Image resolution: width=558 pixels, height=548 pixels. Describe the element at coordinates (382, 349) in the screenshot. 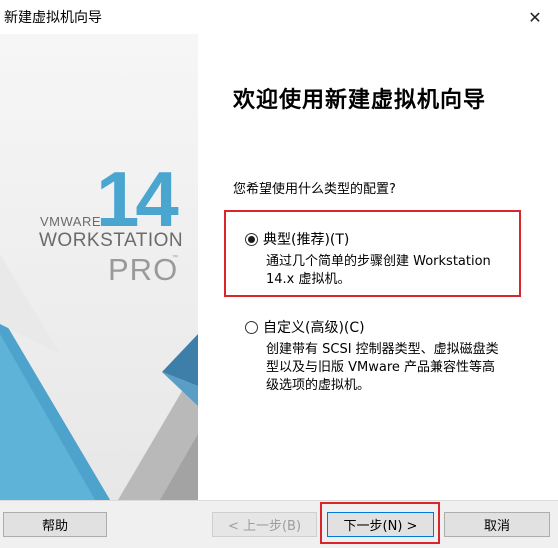

I see `custom-description-line: 创建带有 SCSI 控制器类型、虚拟磁盘类` at that location.